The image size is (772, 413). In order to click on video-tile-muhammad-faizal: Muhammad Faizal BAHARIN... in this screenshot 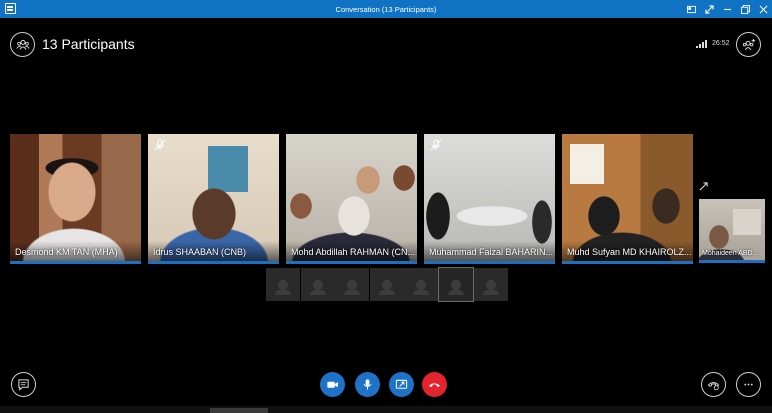, I will do `click(489, 199)`.